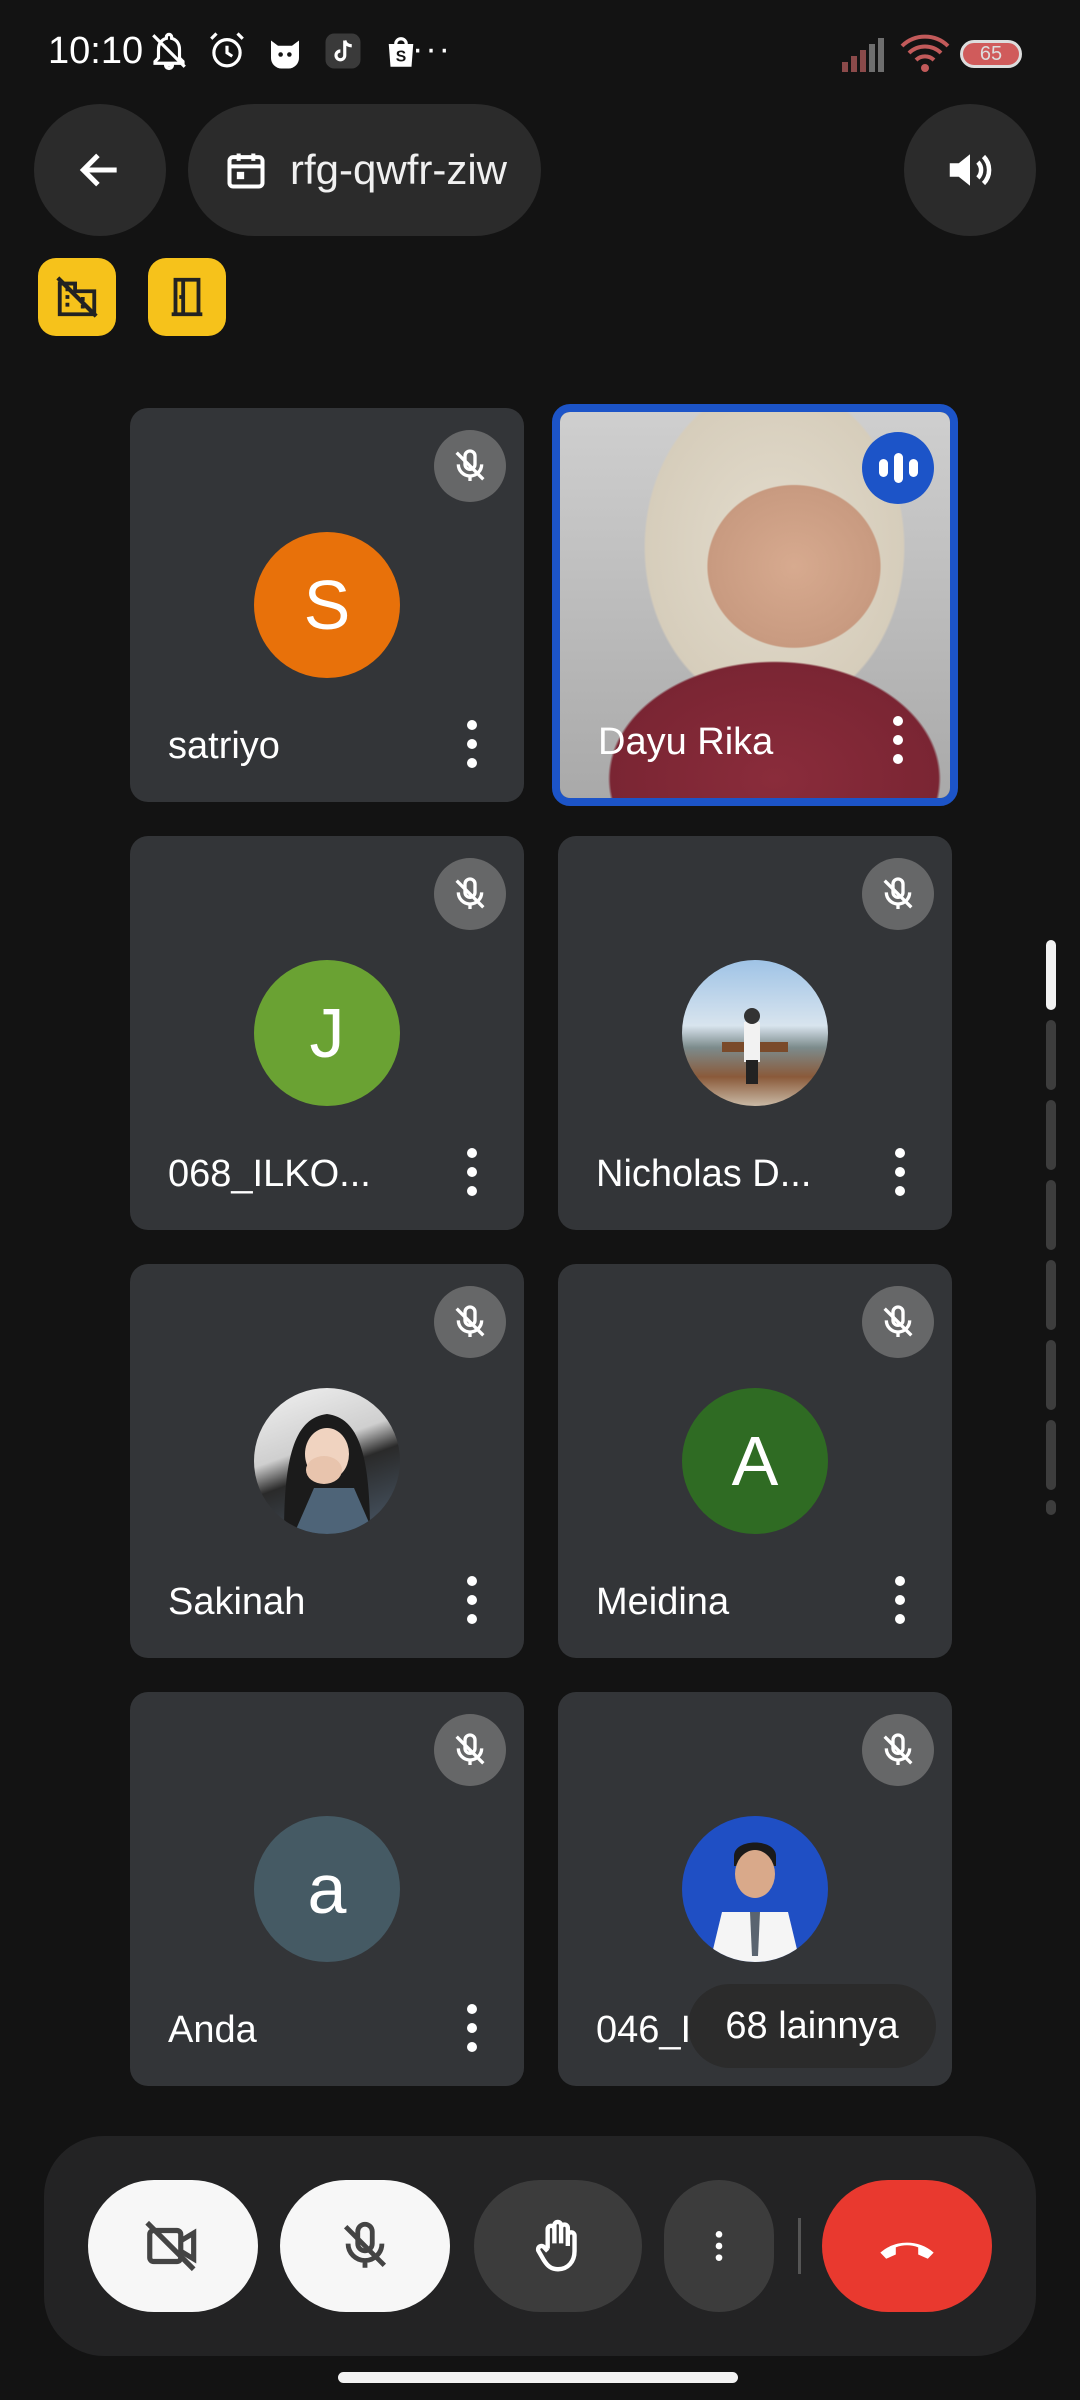  Describe the element at coordinates (799, 2246) in the screenshot. I see `divider` at that location.